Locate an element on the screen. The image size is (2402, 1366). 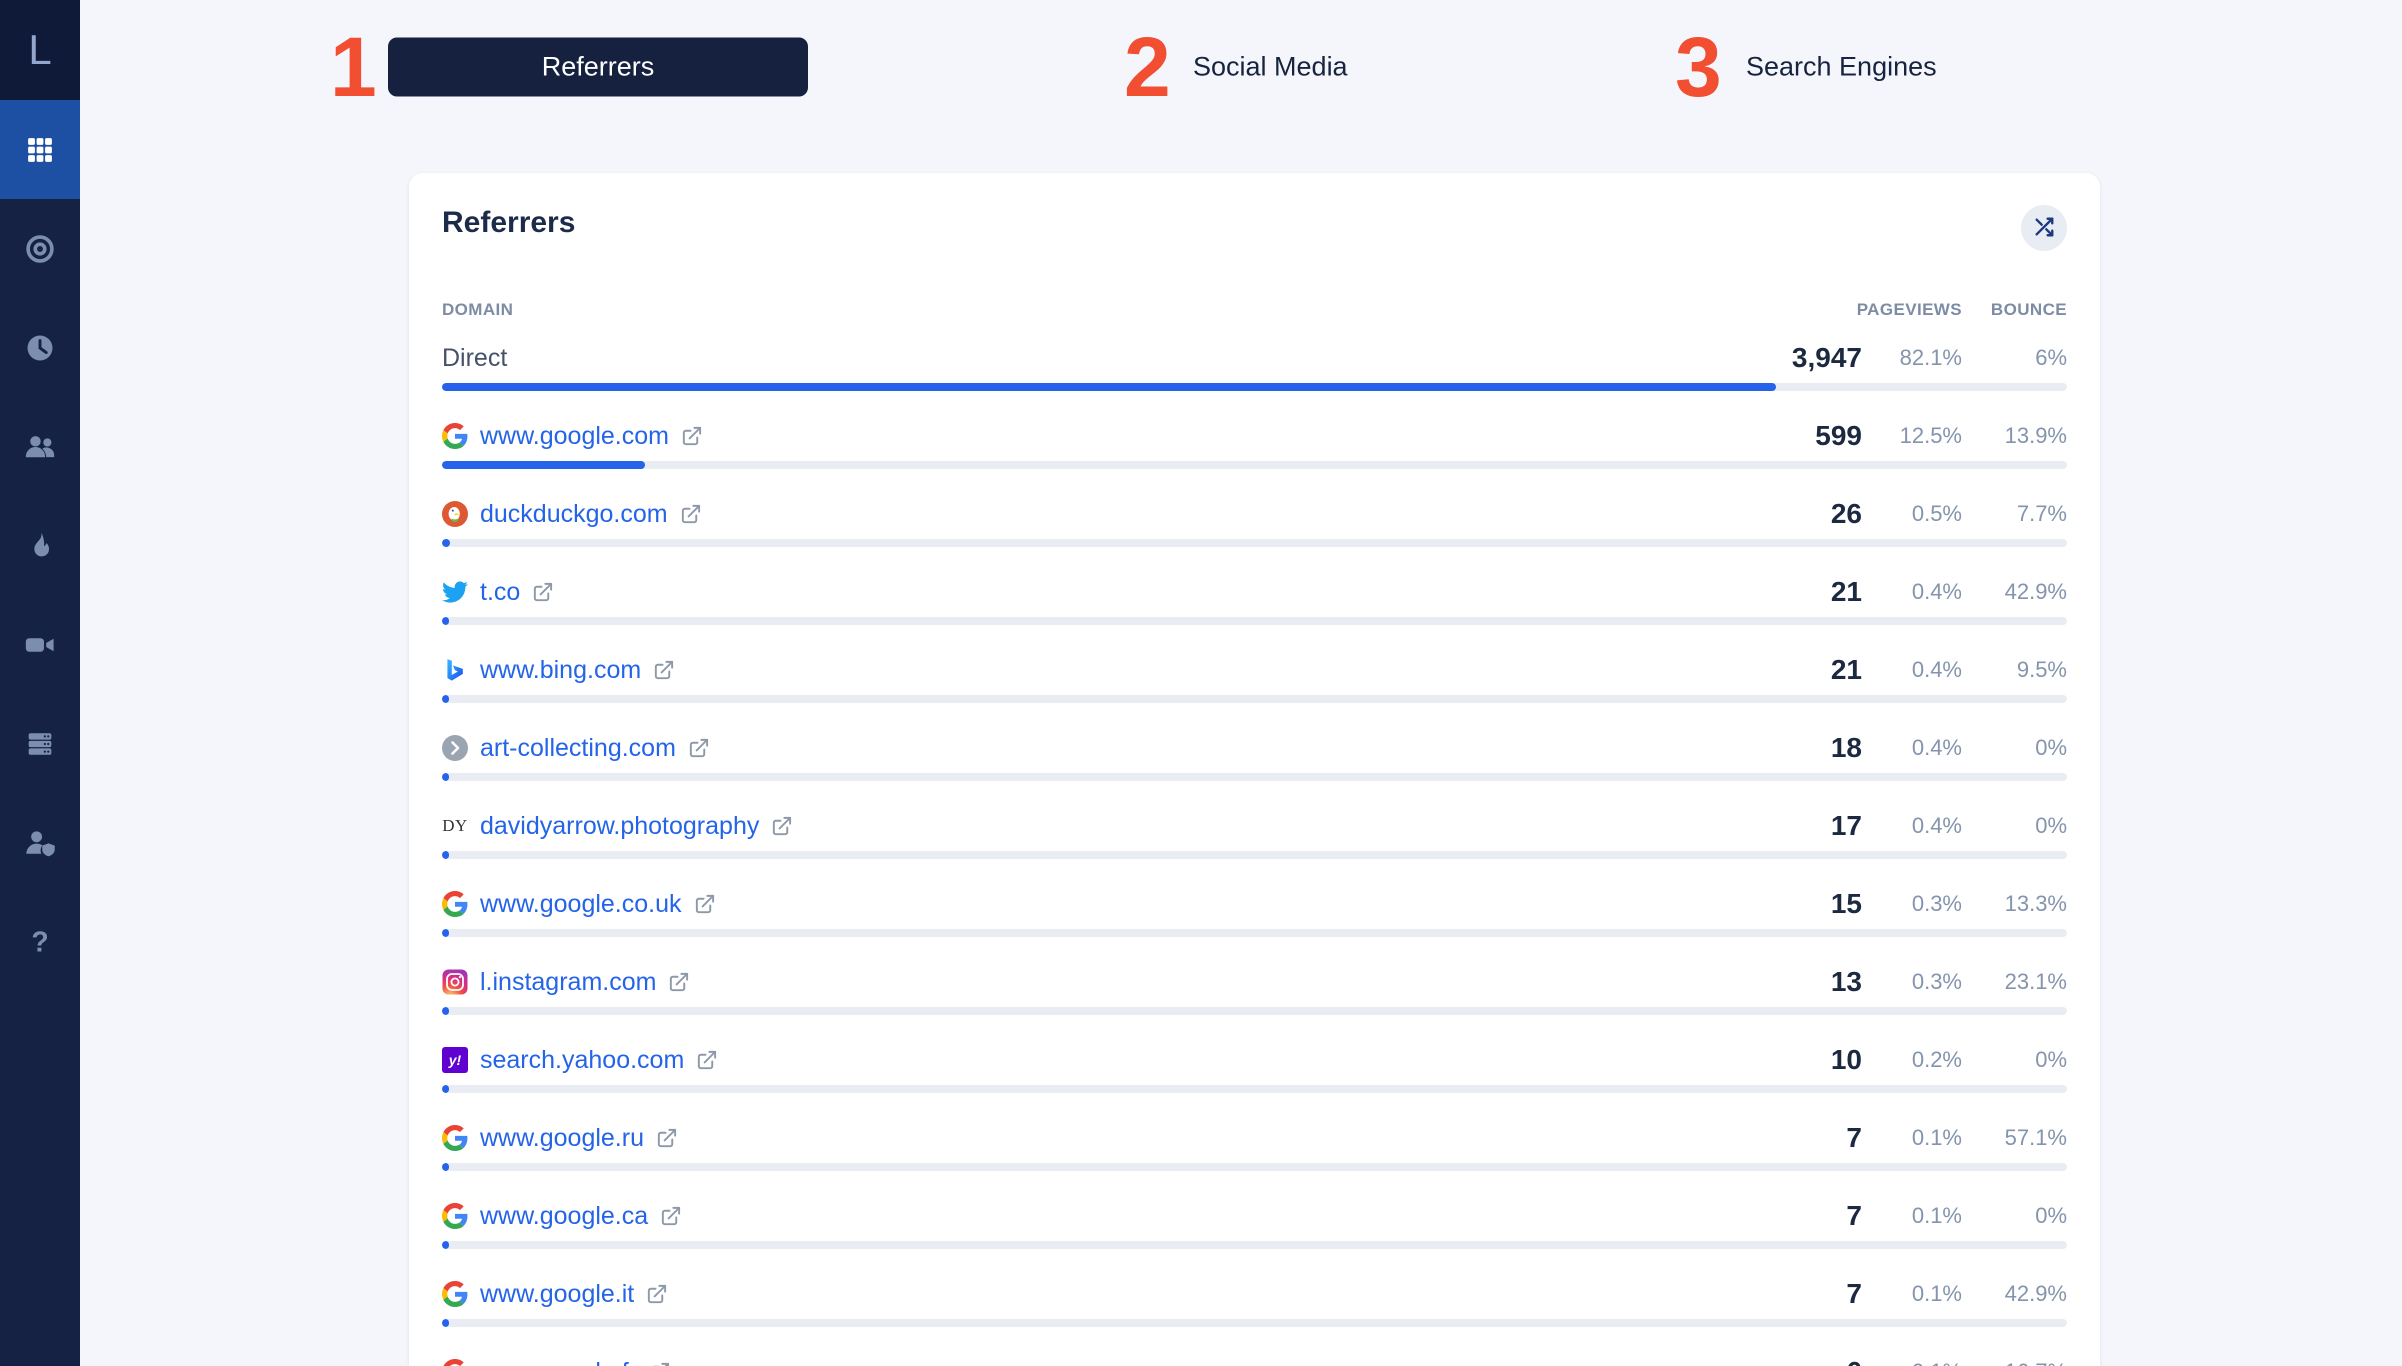
domain-link: davidyarrow.photography is located at coordinates (619, 826).